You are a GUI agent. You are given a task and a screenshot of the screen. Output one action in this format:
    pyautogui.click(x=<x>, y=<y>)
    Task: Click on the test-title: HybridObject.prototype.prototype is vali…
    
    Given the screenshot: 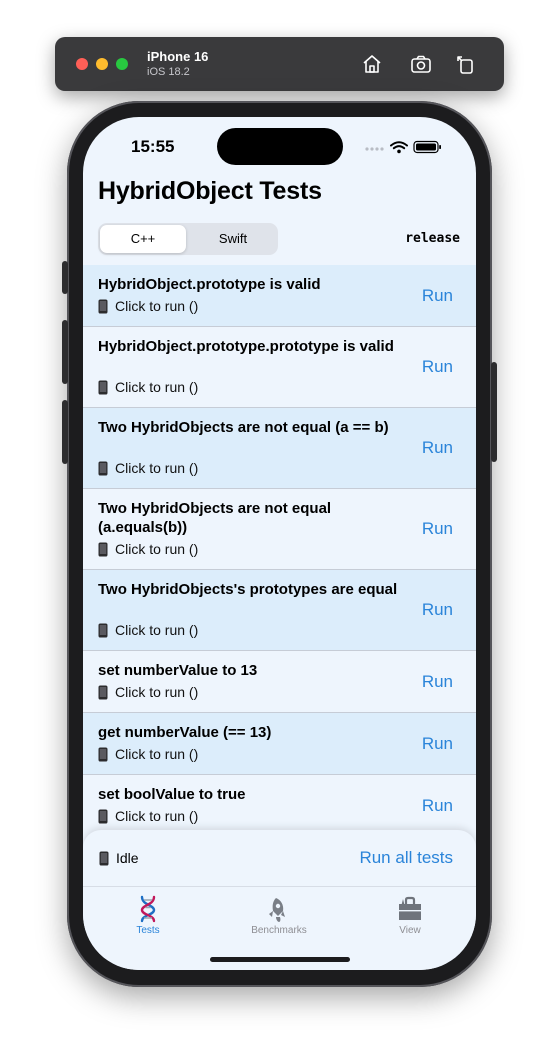 What is the action you would take?
    pyautogui.click(x=246, y=346)
    